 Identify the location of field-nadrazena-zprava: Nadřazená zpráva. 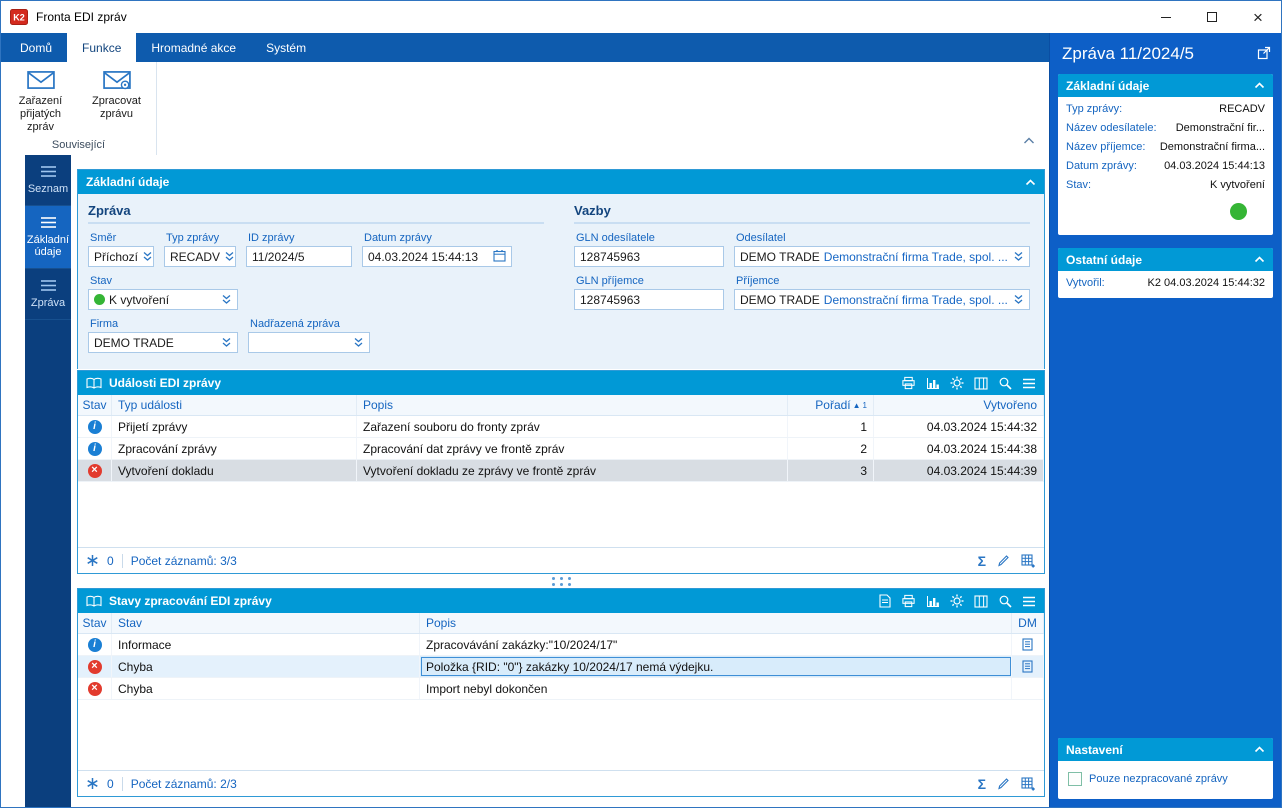
(309, 335).